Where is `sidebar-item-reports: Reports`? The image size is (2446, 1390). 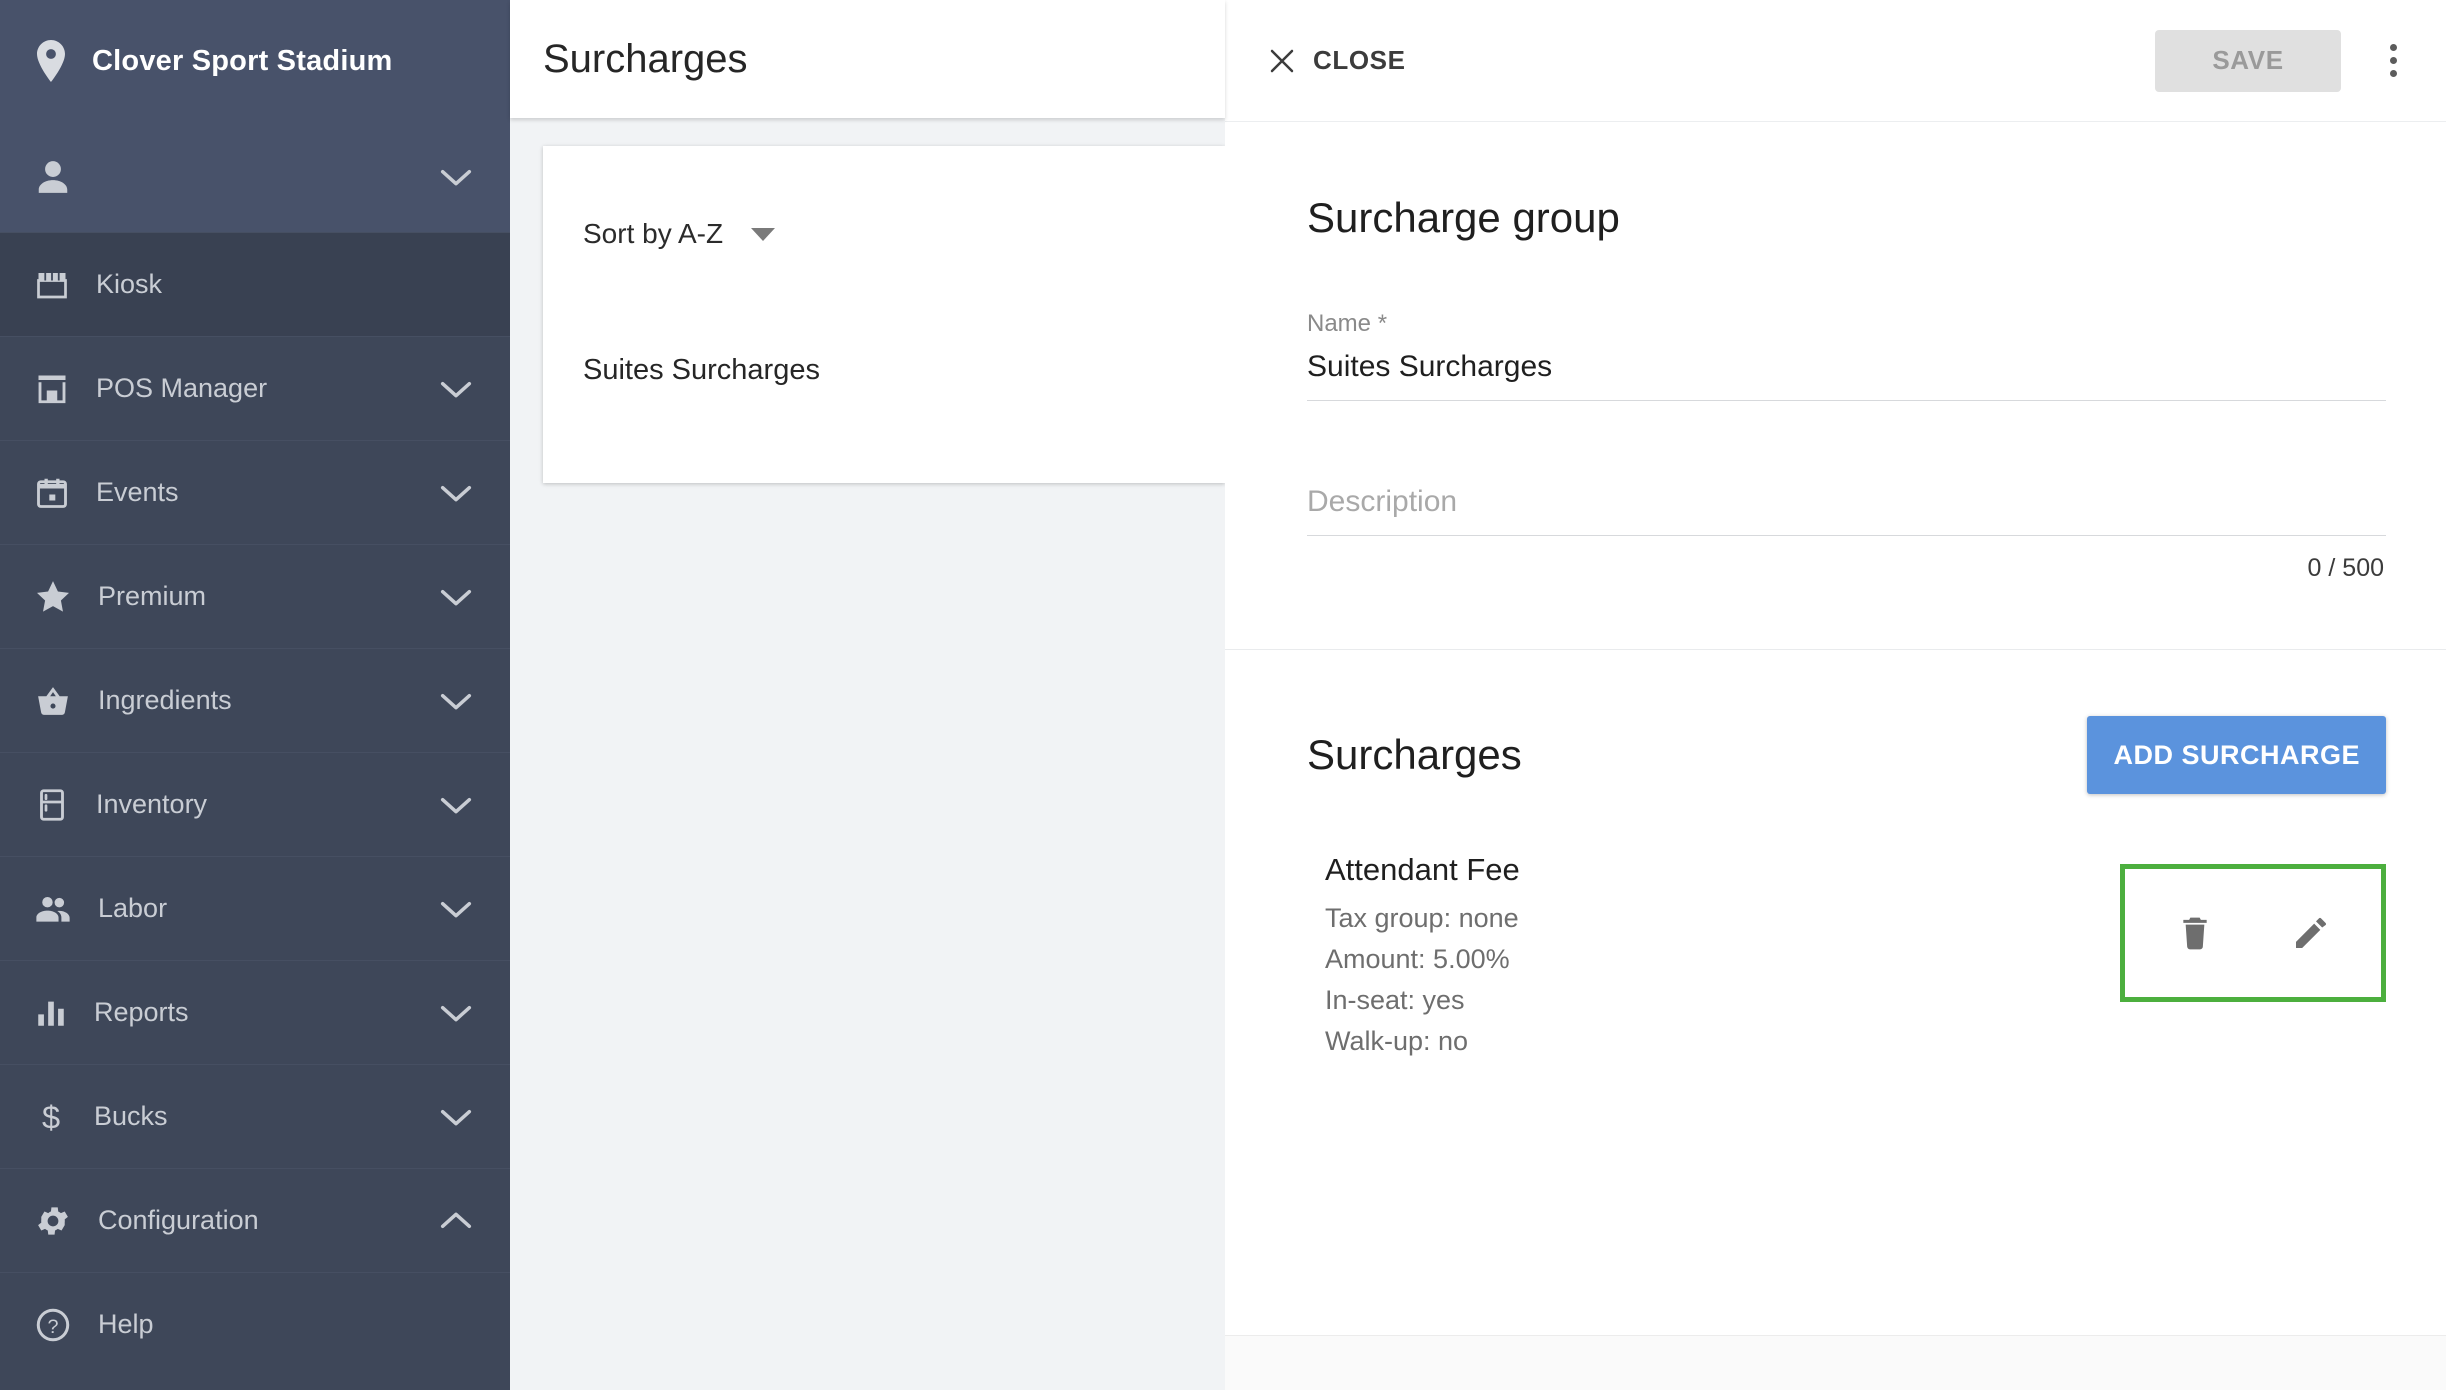
sidebar-item-reports: Reports is located at coordinates (255, 1012).